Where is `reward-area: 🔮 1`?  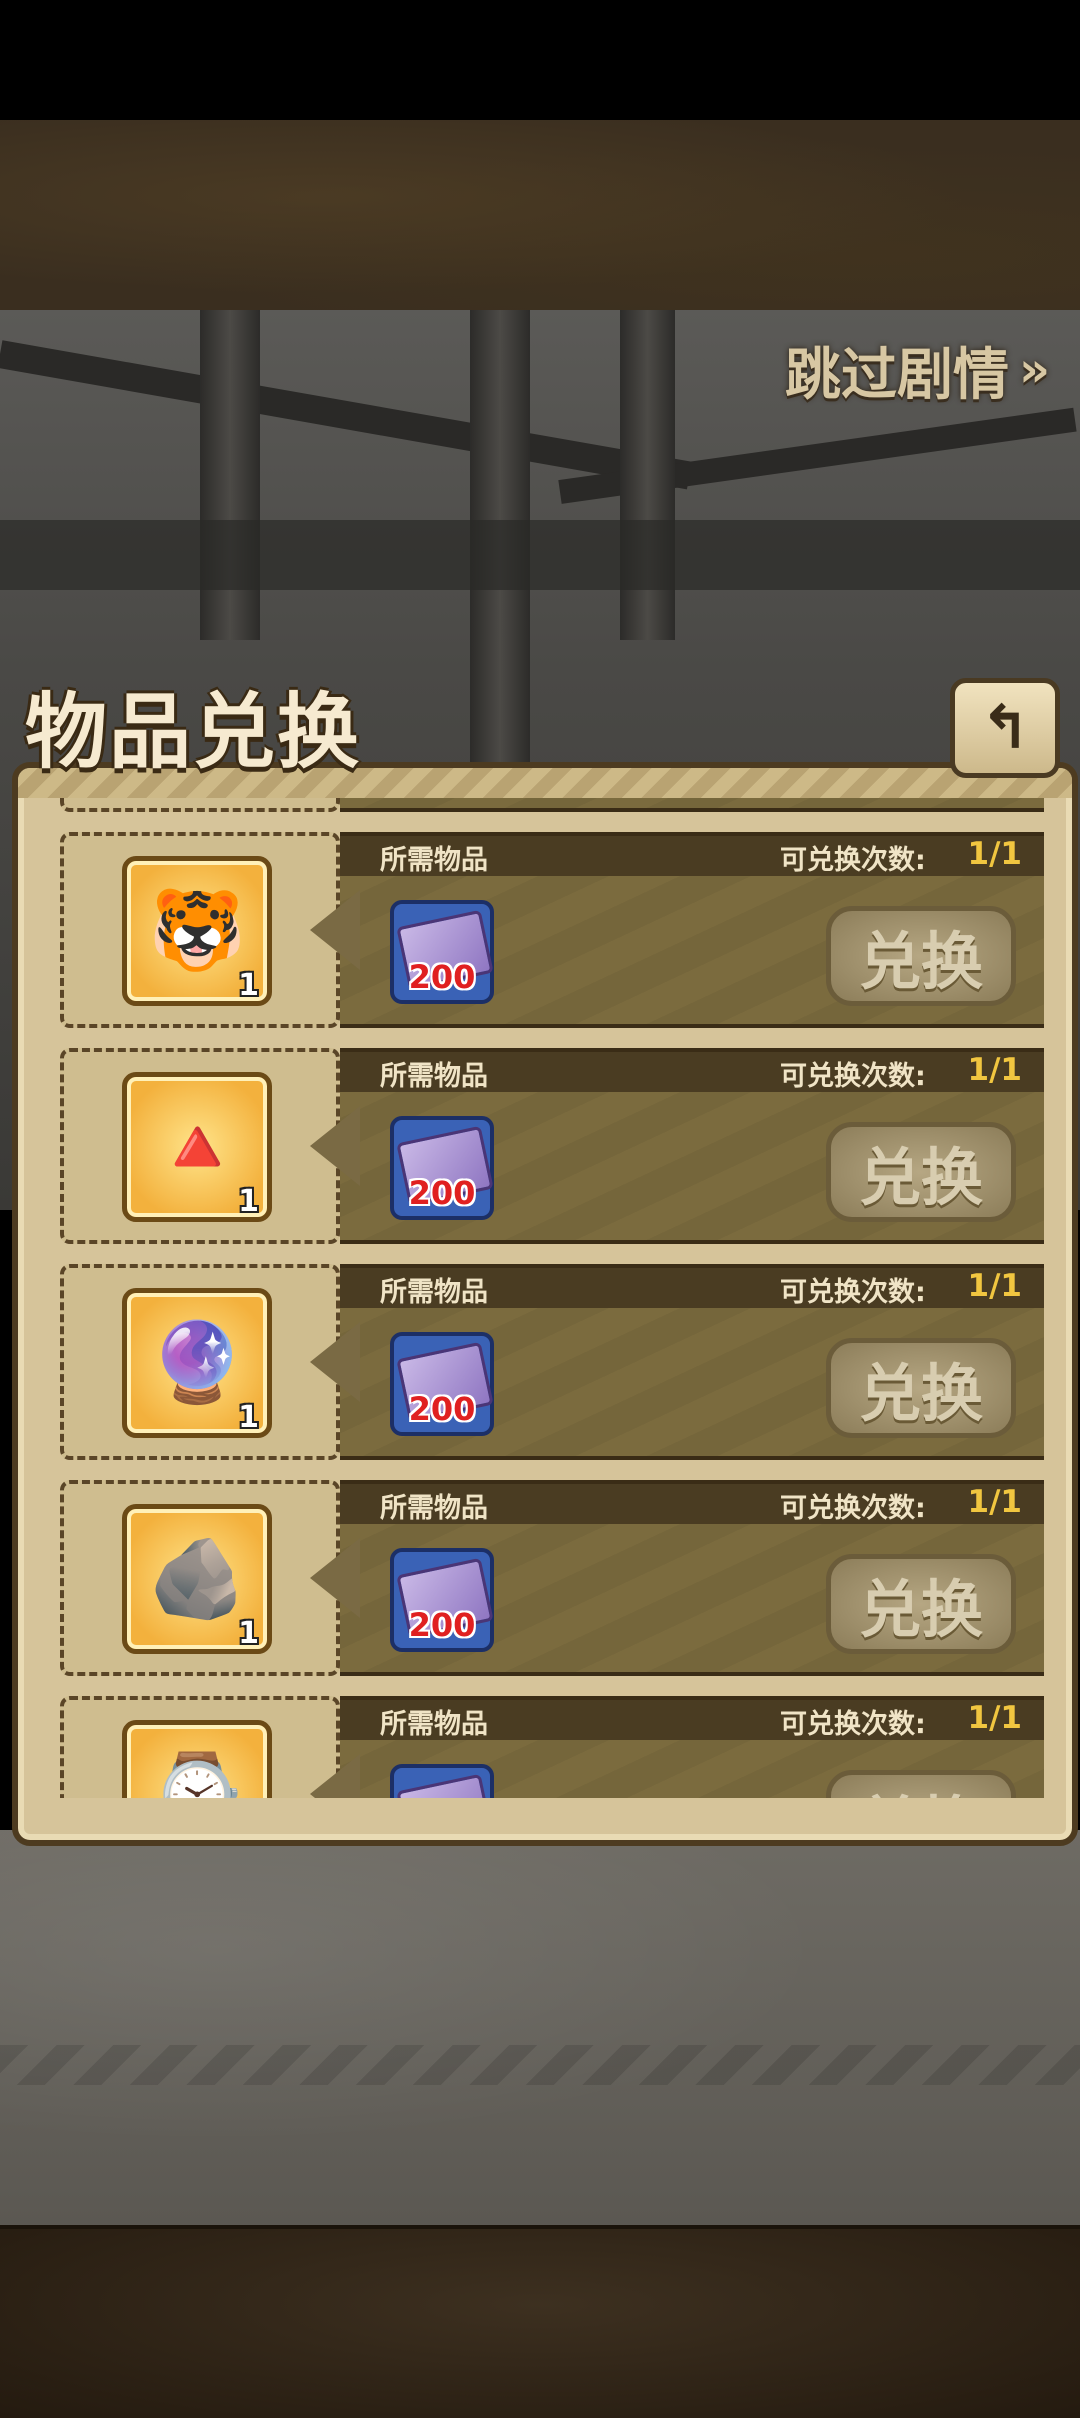 reward-area: 🔮 1 is located at coordinates (200, 1362).